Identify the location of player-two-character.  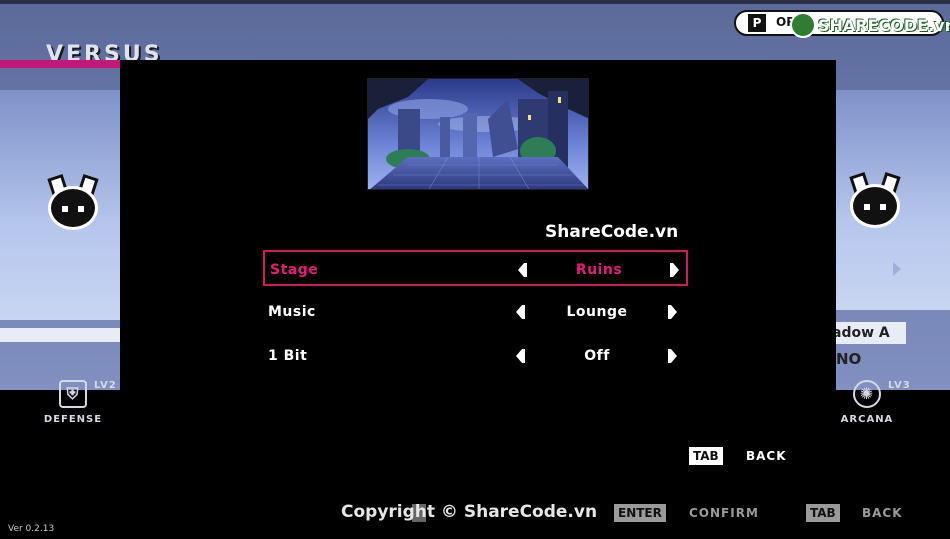
(875, 203).